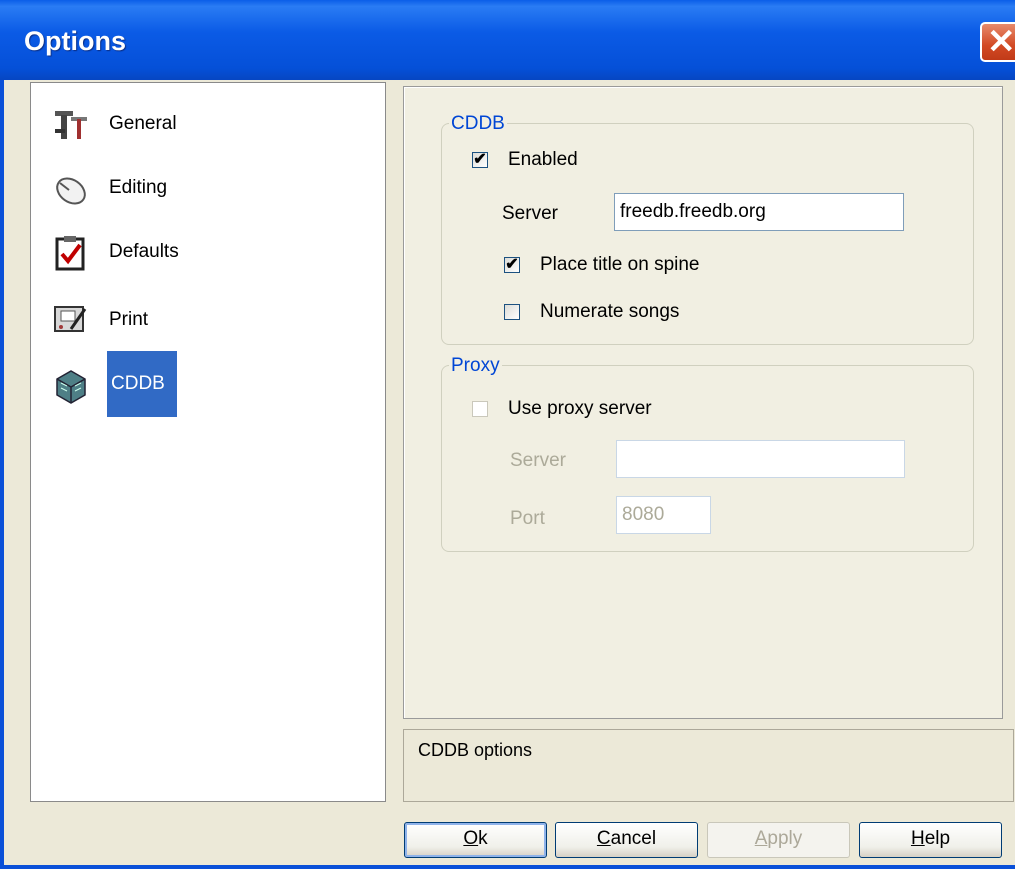  I want to click on proxy-server-input, so click(760, 459).